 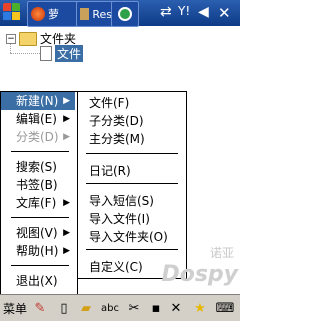 I want to click on menu-item-label: 视图(V), so click(x=37, y=233).